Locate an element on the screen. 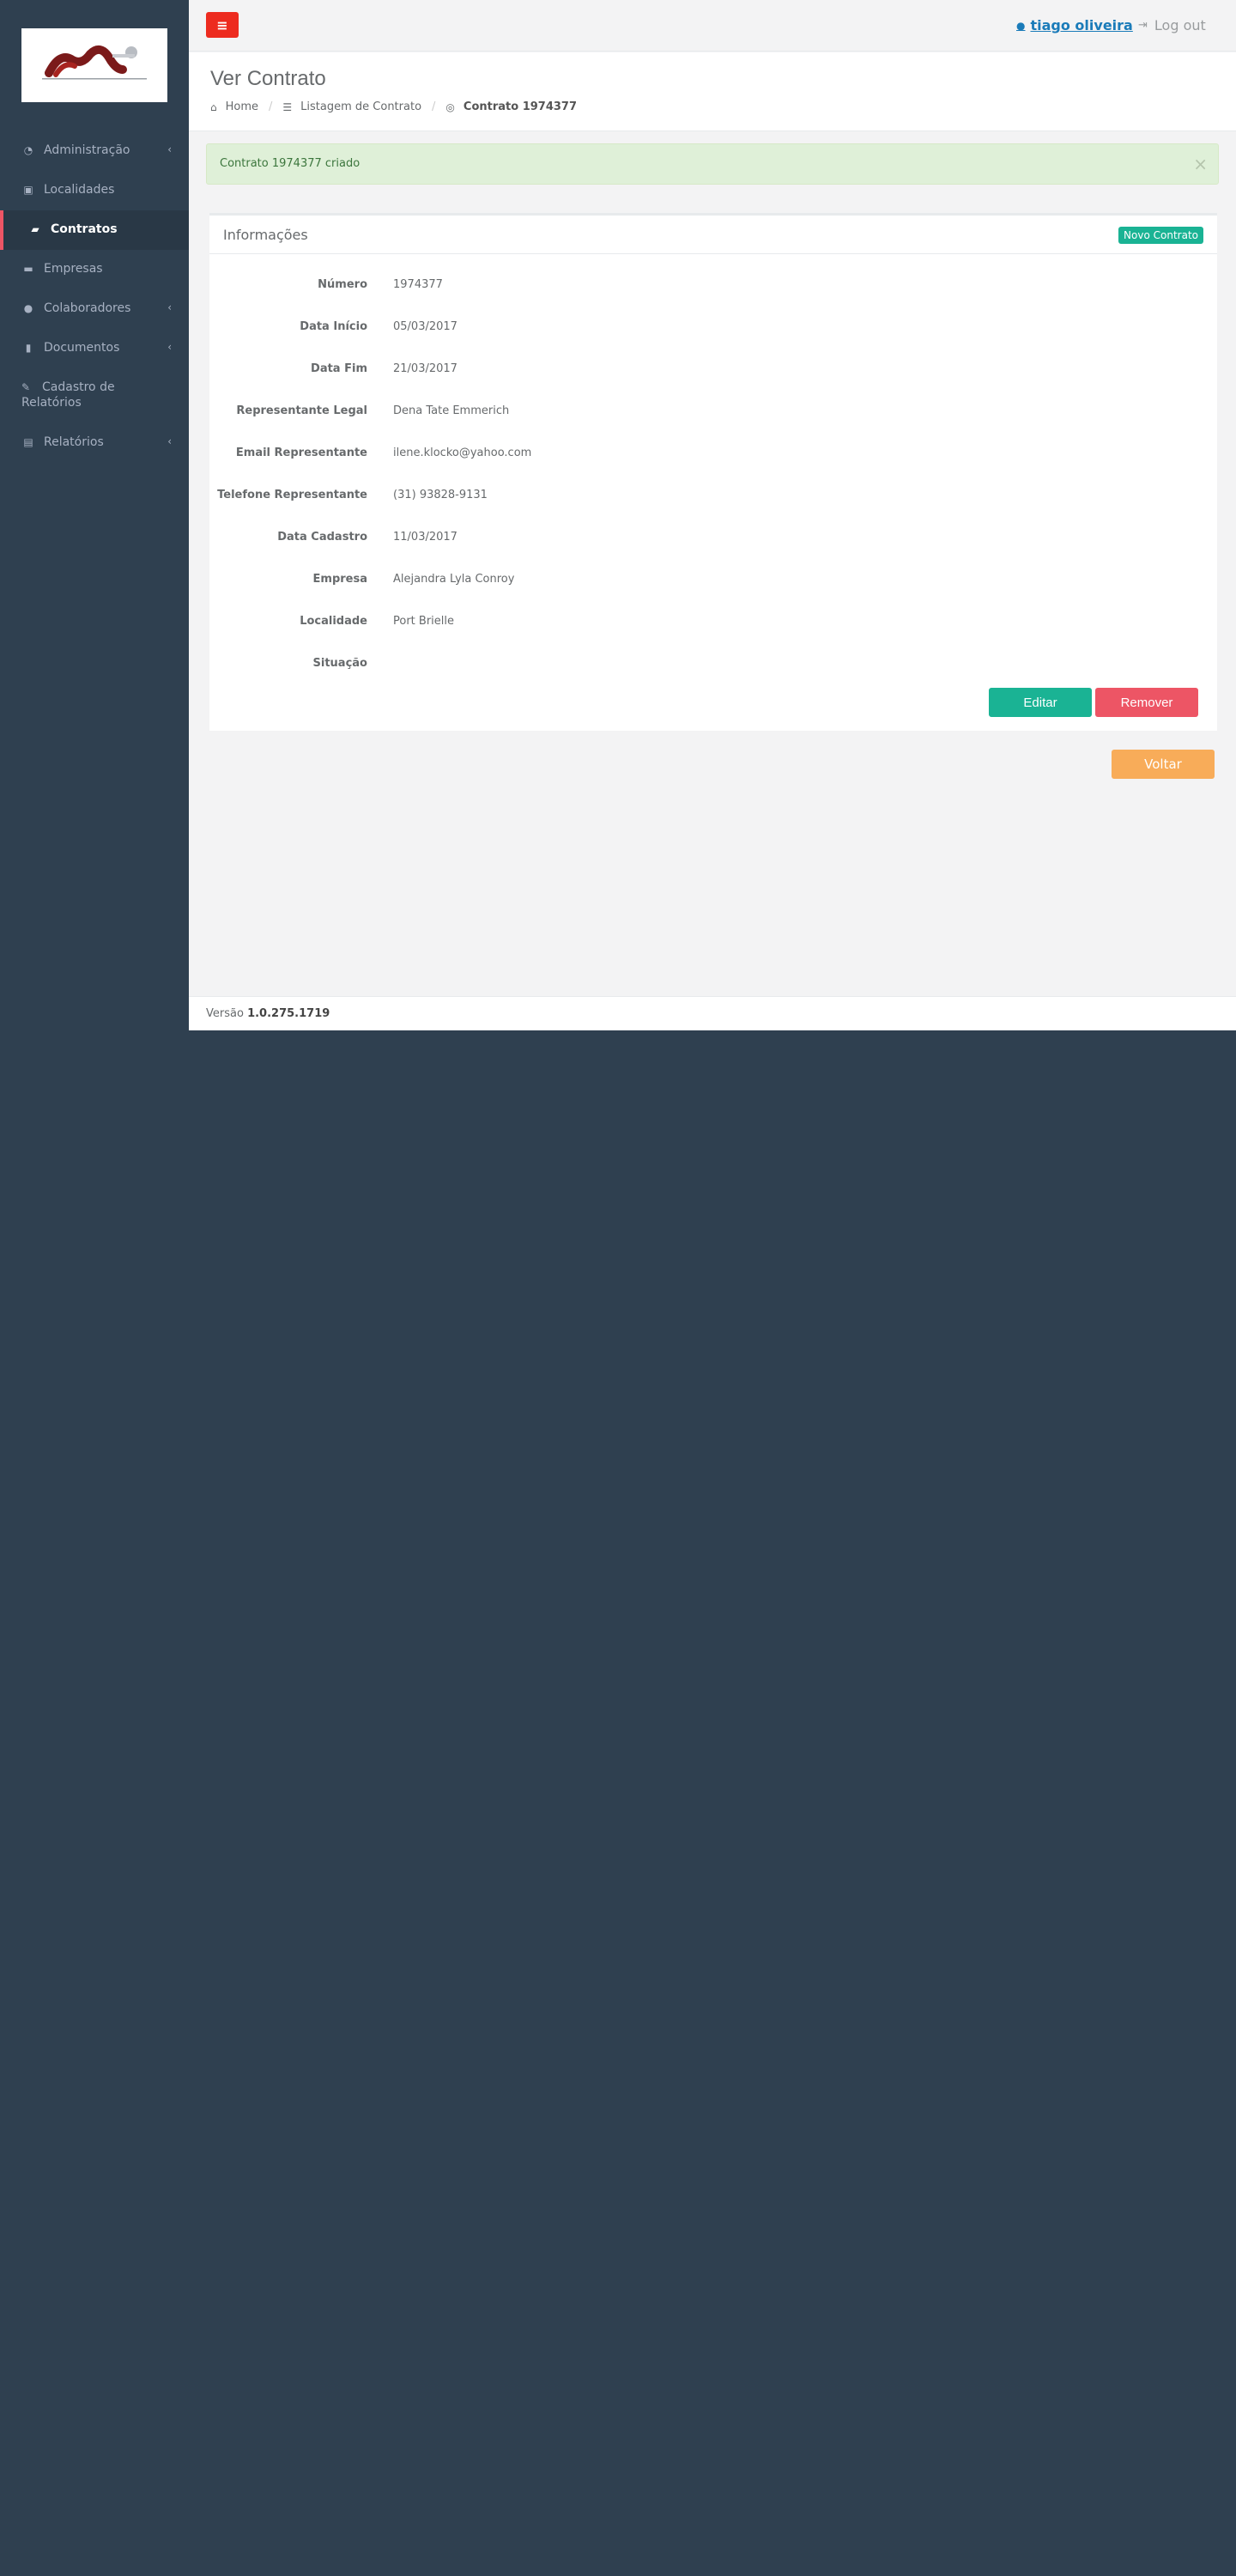  field-value: 1974377 is located at coordinates (418, 284).